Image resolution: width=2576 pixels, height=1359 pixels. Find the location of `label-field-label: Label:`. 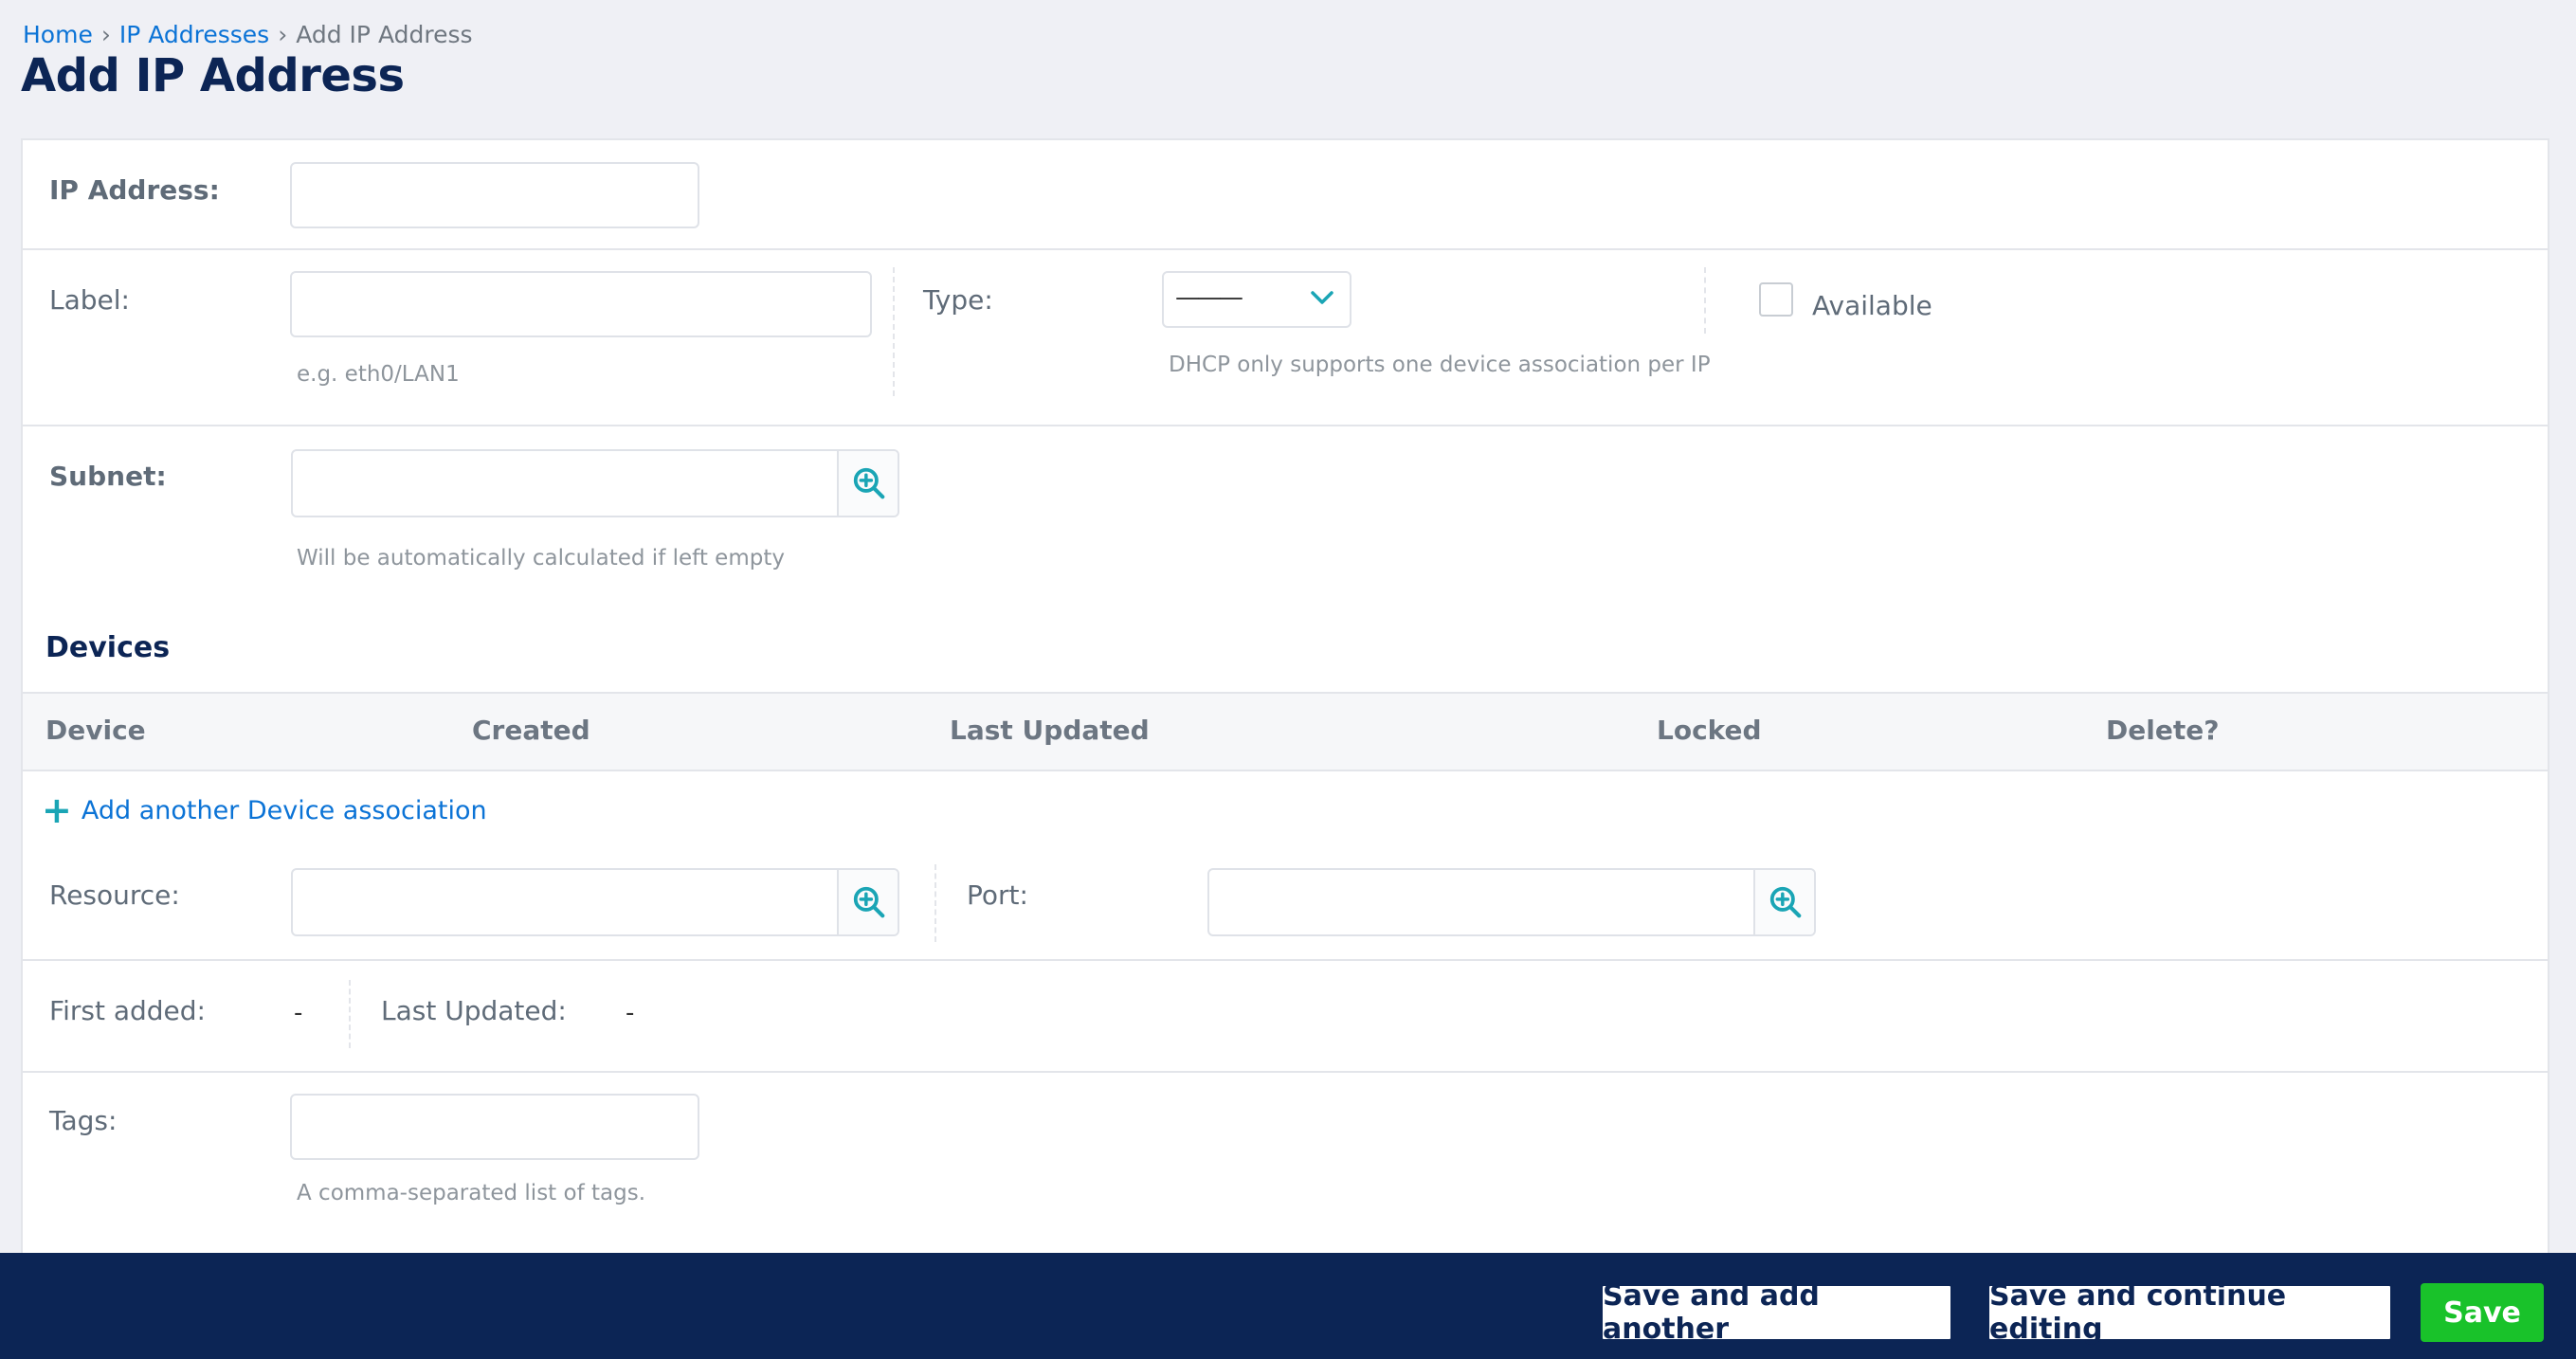

label-field-label: Label: is located at coordinates (89, 300).